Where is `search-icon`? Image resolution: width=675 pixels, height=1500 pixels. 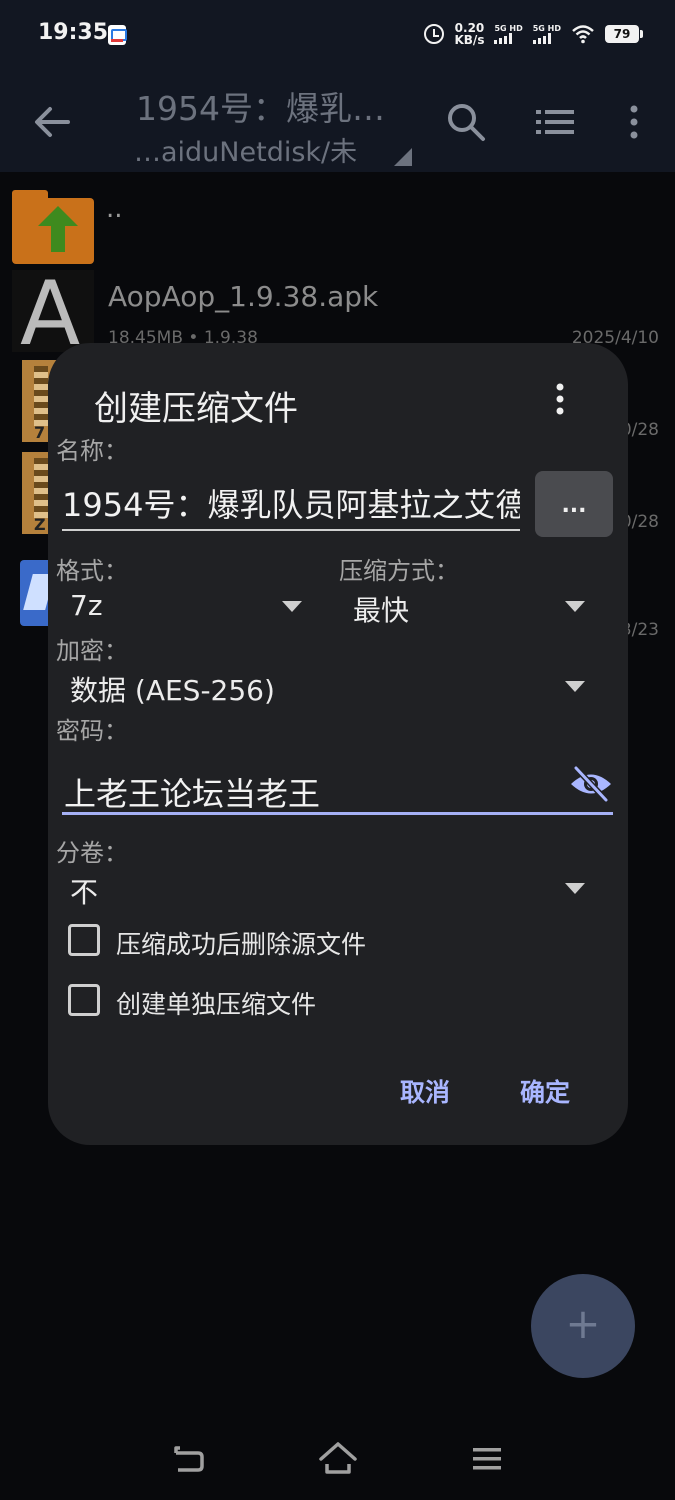 search-icon is located at coordinates (466, 122).